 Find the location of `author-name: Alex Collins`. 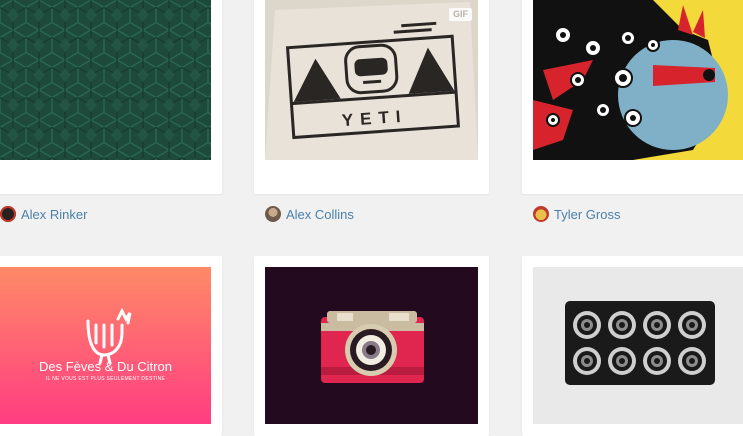

author-name: Alex Collins is located at coordinates (320, 214).